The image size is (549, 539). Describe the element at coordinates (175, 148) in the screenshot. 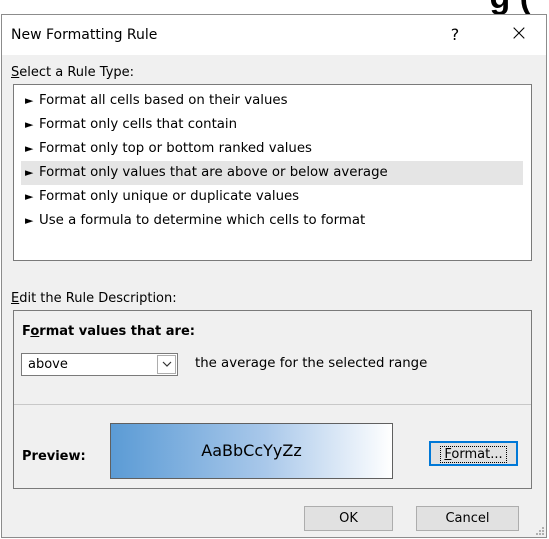

I see `rule-type-item-label: Format only top or bottom ranked values` at that location.